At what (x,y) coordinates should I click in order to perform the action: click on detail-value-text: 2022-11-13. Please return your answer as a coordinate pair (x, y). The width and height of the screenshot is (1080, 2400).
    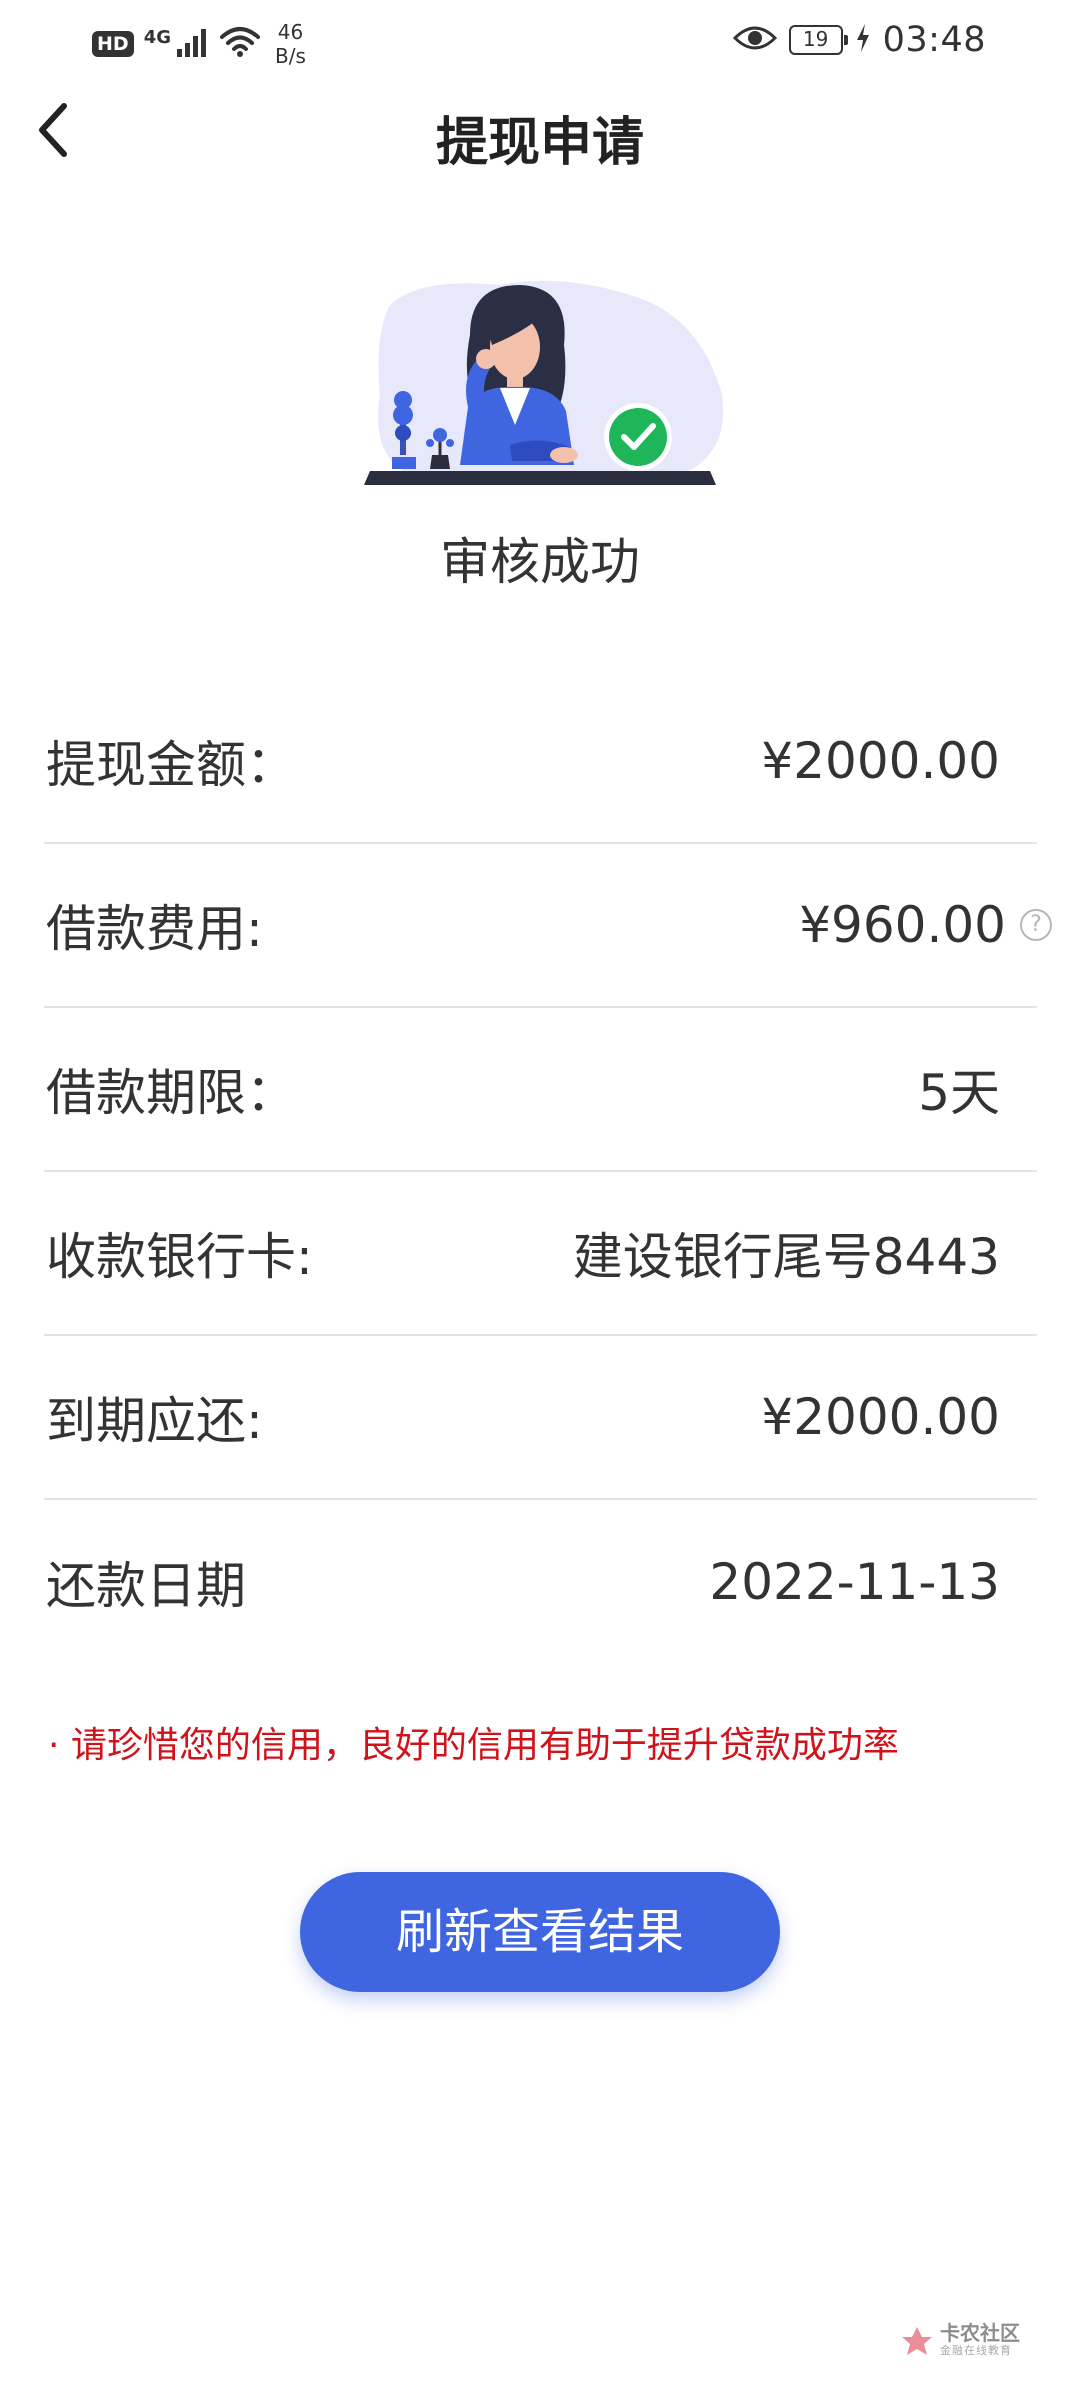
    Looking at the image, I should click on (854, 1582).